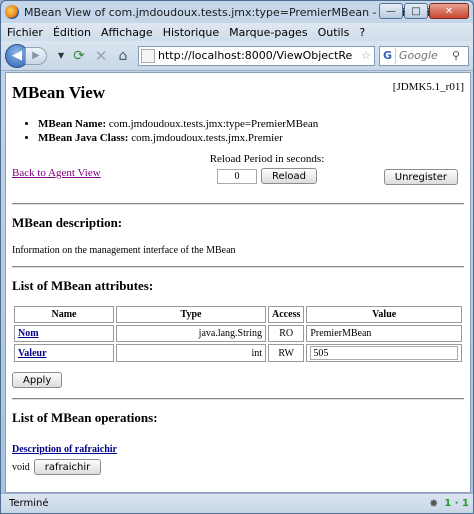 The width and height of the screenshot is (474, 514). What do you see at coordinates (191, 353) in the screenshot?
I see `attr-type-cell: int` at bounding box center [191, 353].